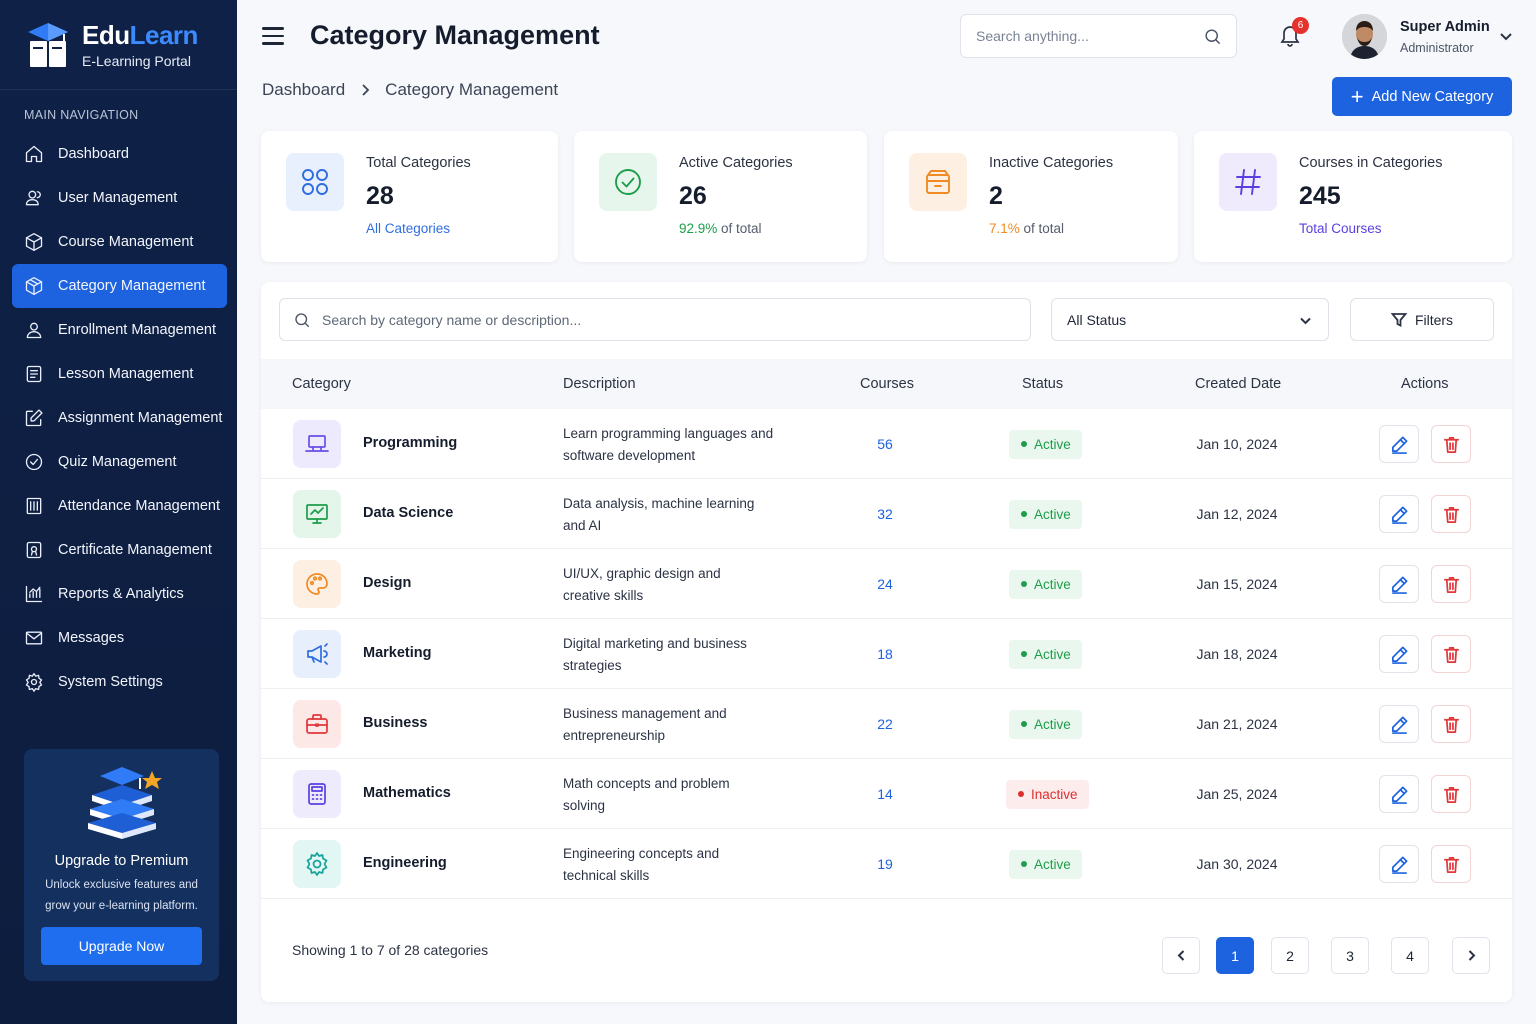  What do you see at coordinates (119, 374) in the screenshot?
I see `sidebar-item-lesson-management: Lesson Management` at bounding box center [119, 374].